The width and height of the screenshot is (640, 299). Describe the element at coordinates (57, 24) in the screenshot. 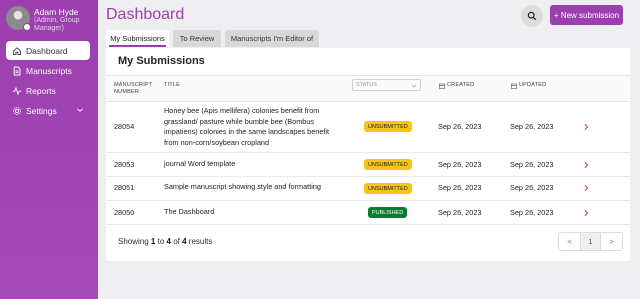

I see `user-role: (Admin, Group Manager)` at that location.